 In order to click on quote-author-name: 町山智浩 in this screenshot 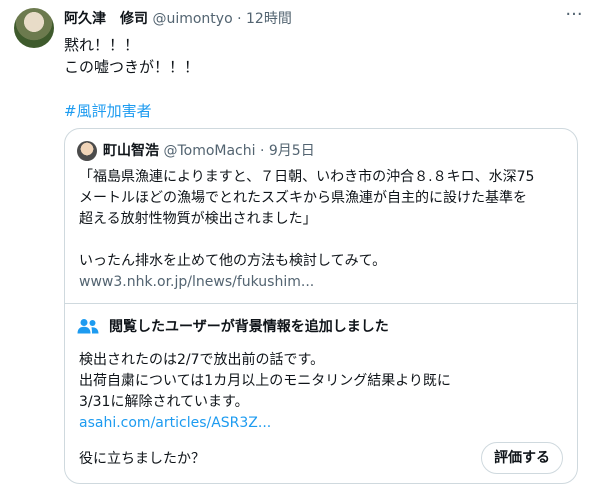, I will do `click(131, 151)`.